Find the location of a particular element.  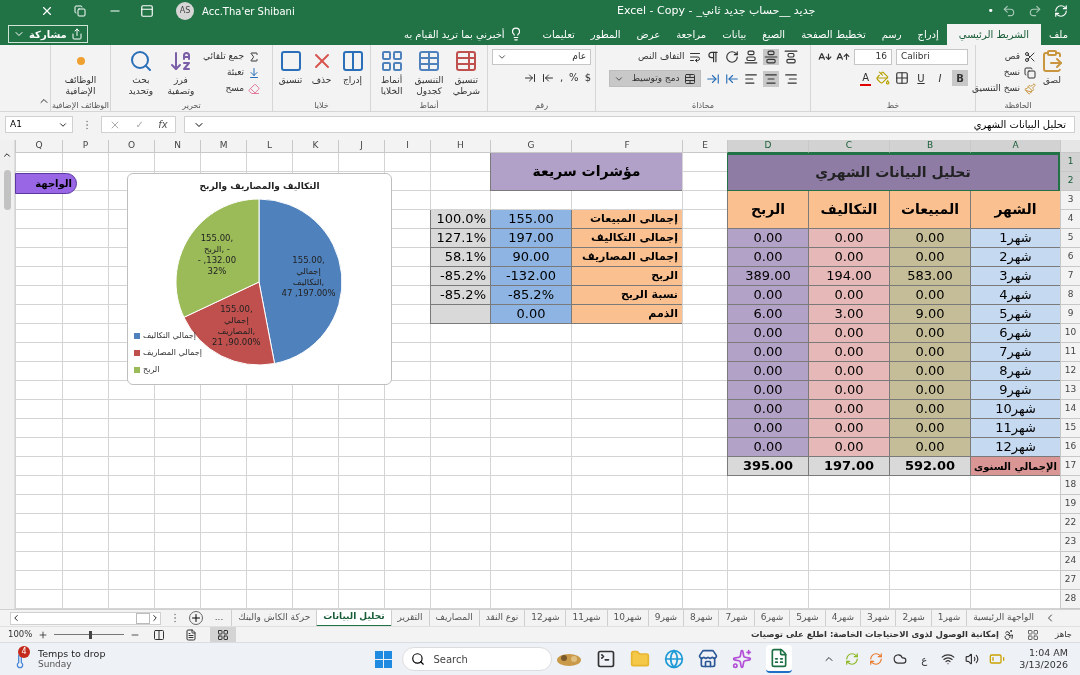

find-select-button: بحث وتحديد is located at coordinates (140, 73).